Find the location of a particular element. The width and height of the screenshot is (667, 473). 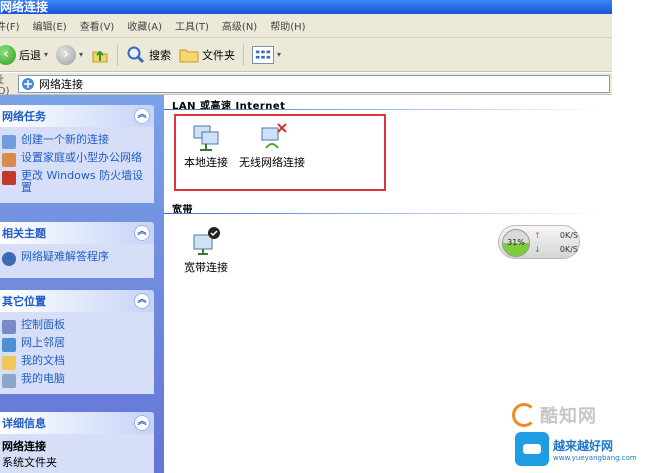

task-label: 创建一个新的连接 is located at coordinates (65, 139).